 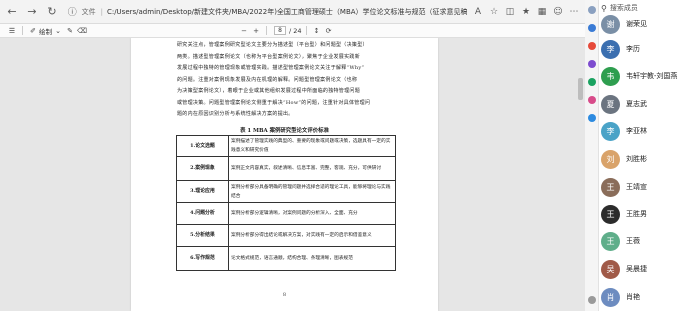 I want to click on paragraph-line: 研究关注点，管理案例研究型论文主要分为描述型（平台型）和问题型（决策型）, so click(x=272, y=45).